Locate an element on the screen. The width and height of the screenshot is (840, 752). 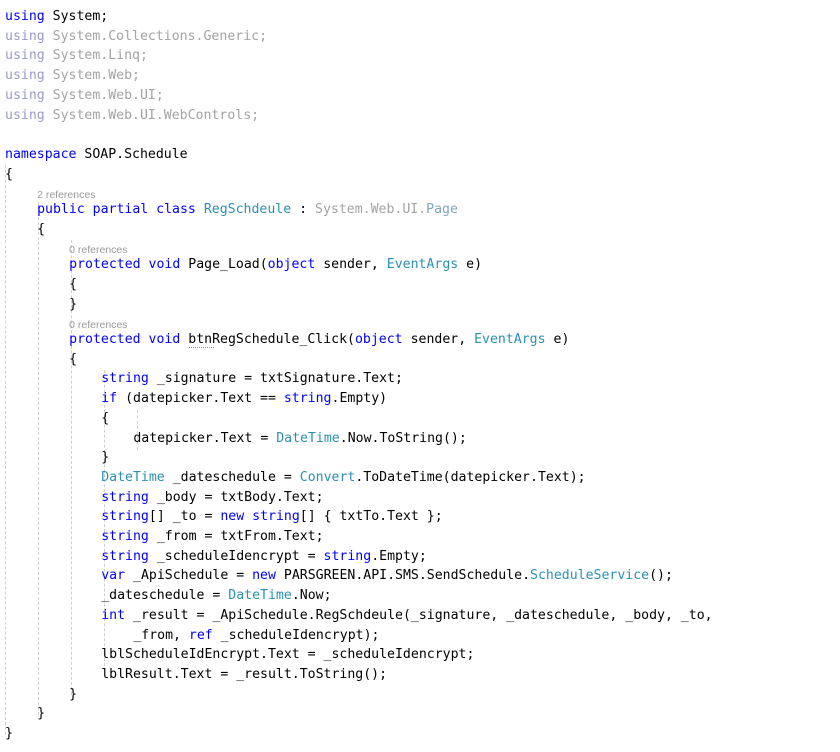
code-token: Convert is located at coordinates (327, 477).